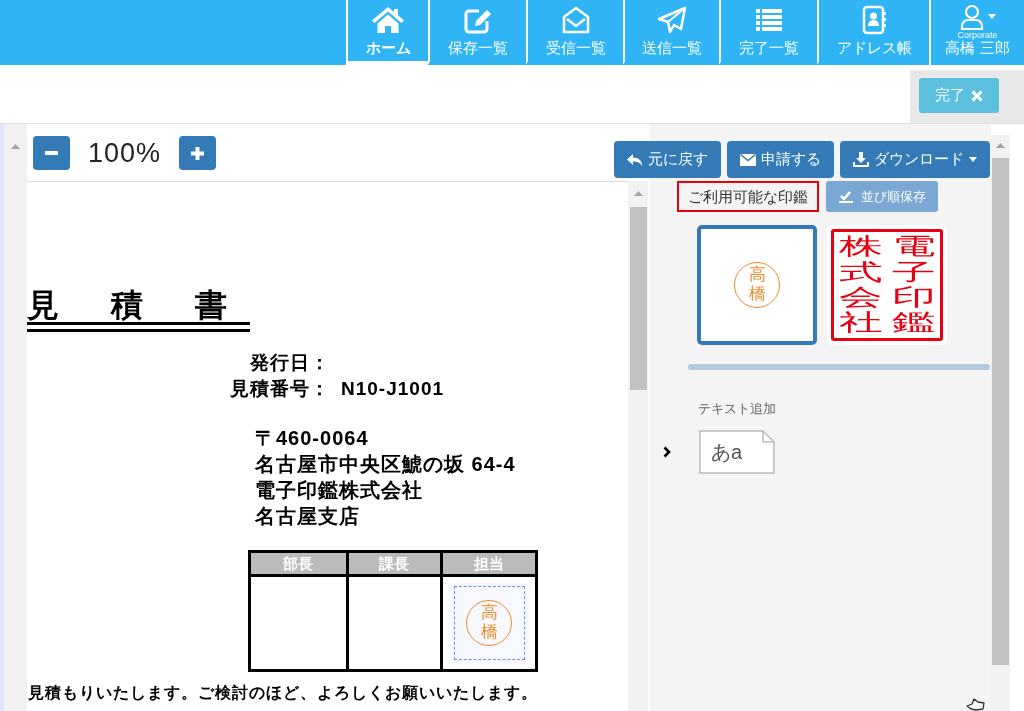 This screenshot has width=1024, height=711. Describe the element at coordinates (915, 159) in the screenshot. I see `download-button: ダウンロード` at that location.